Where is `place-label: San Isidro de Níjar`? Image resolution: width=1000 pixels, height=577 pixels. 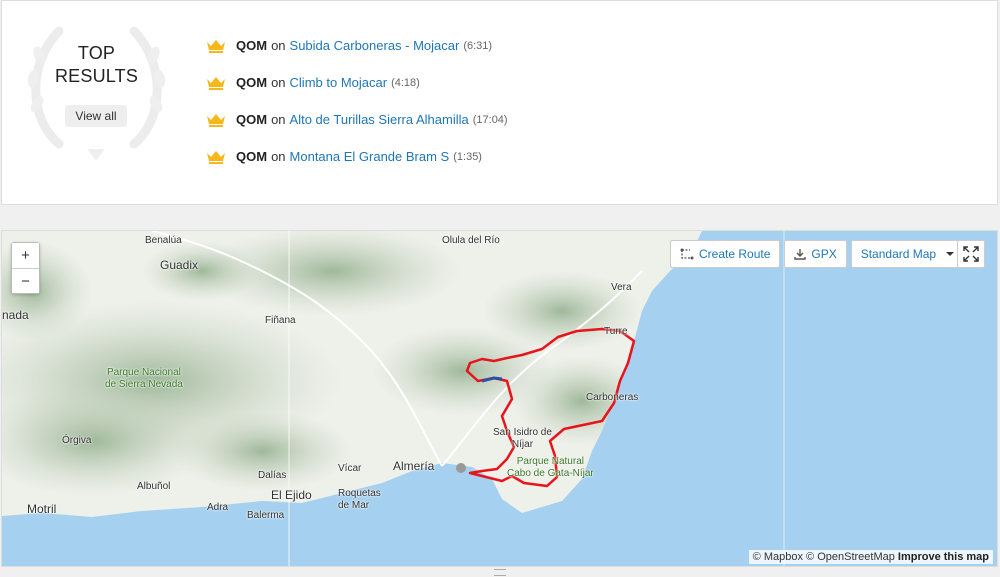
place-label: San Isidro de Níjar is located at coordinates (522, 439).